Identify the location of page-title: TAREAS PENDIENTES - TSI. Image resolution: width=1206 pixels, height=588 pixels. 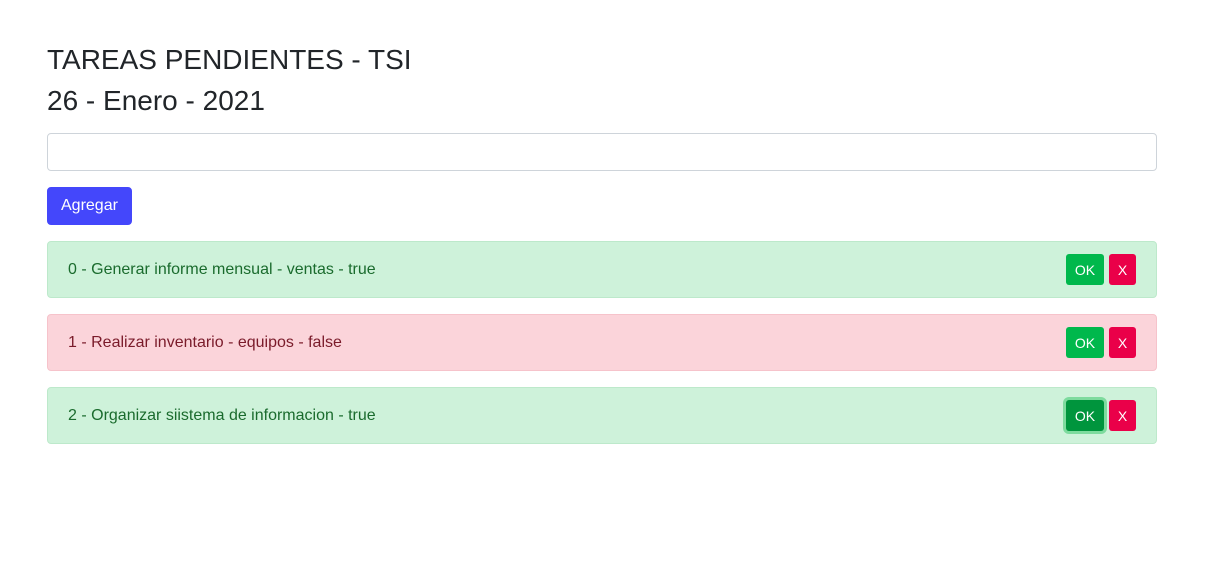
(229, 59).